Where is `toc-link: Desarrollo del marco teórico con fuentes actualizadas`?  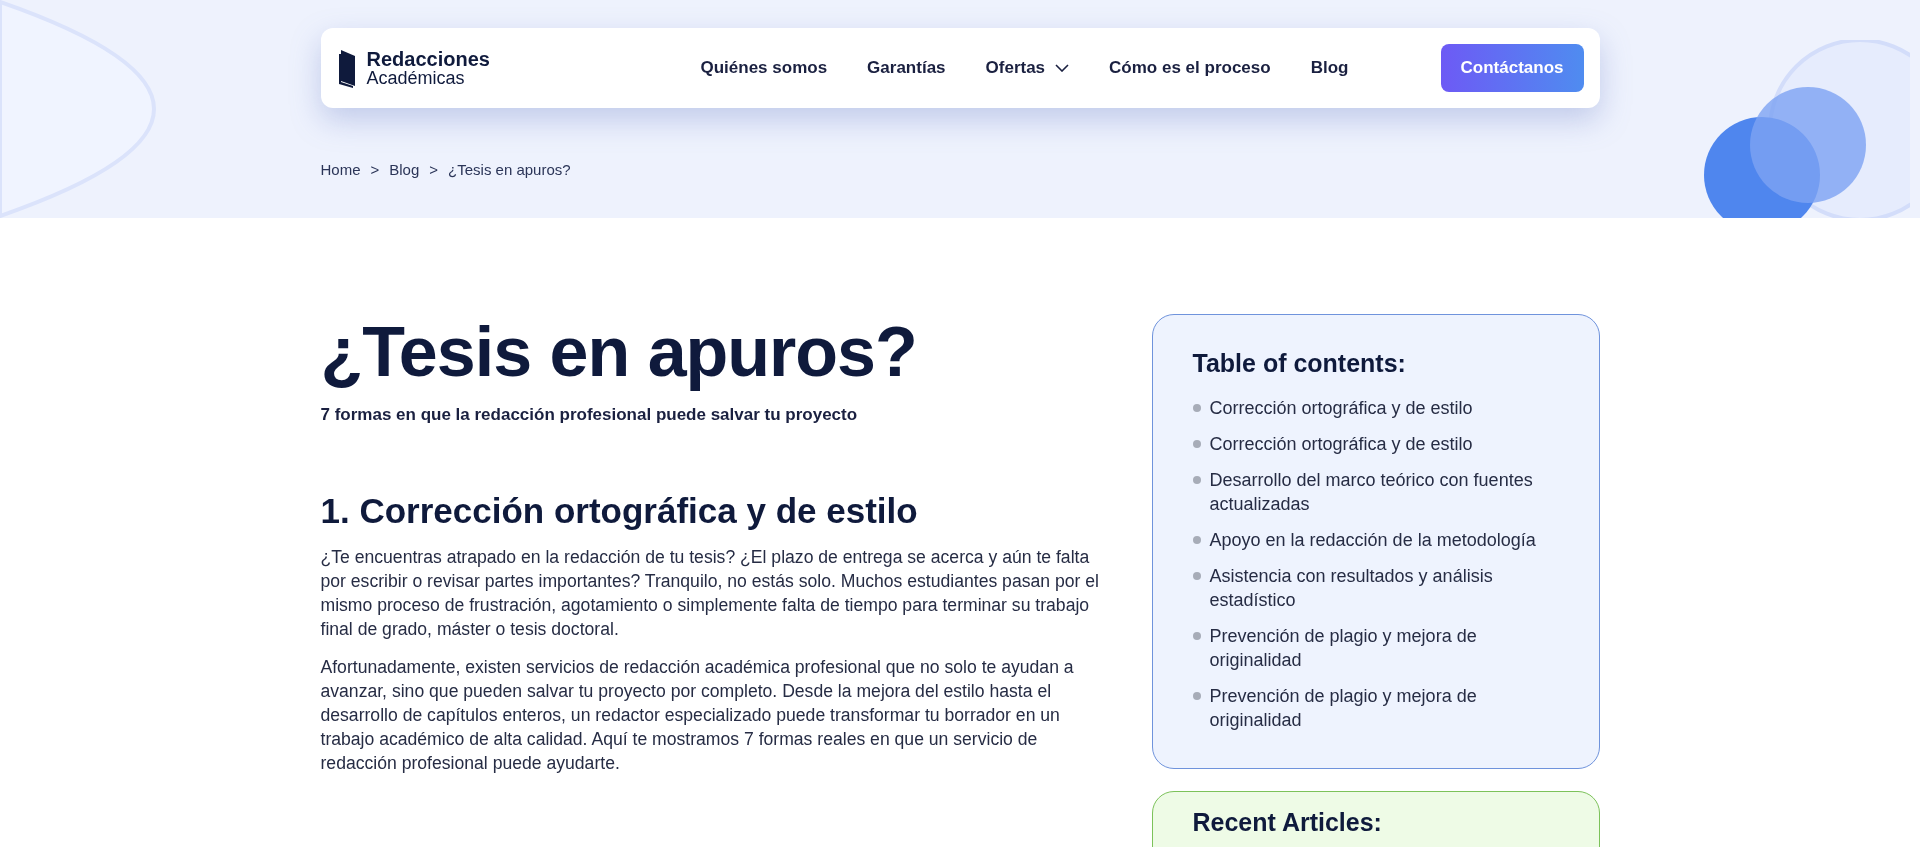 toc-link: Desarrollo del marco teórico con fuentes actualizadas is located at coordinates (1384, 492).